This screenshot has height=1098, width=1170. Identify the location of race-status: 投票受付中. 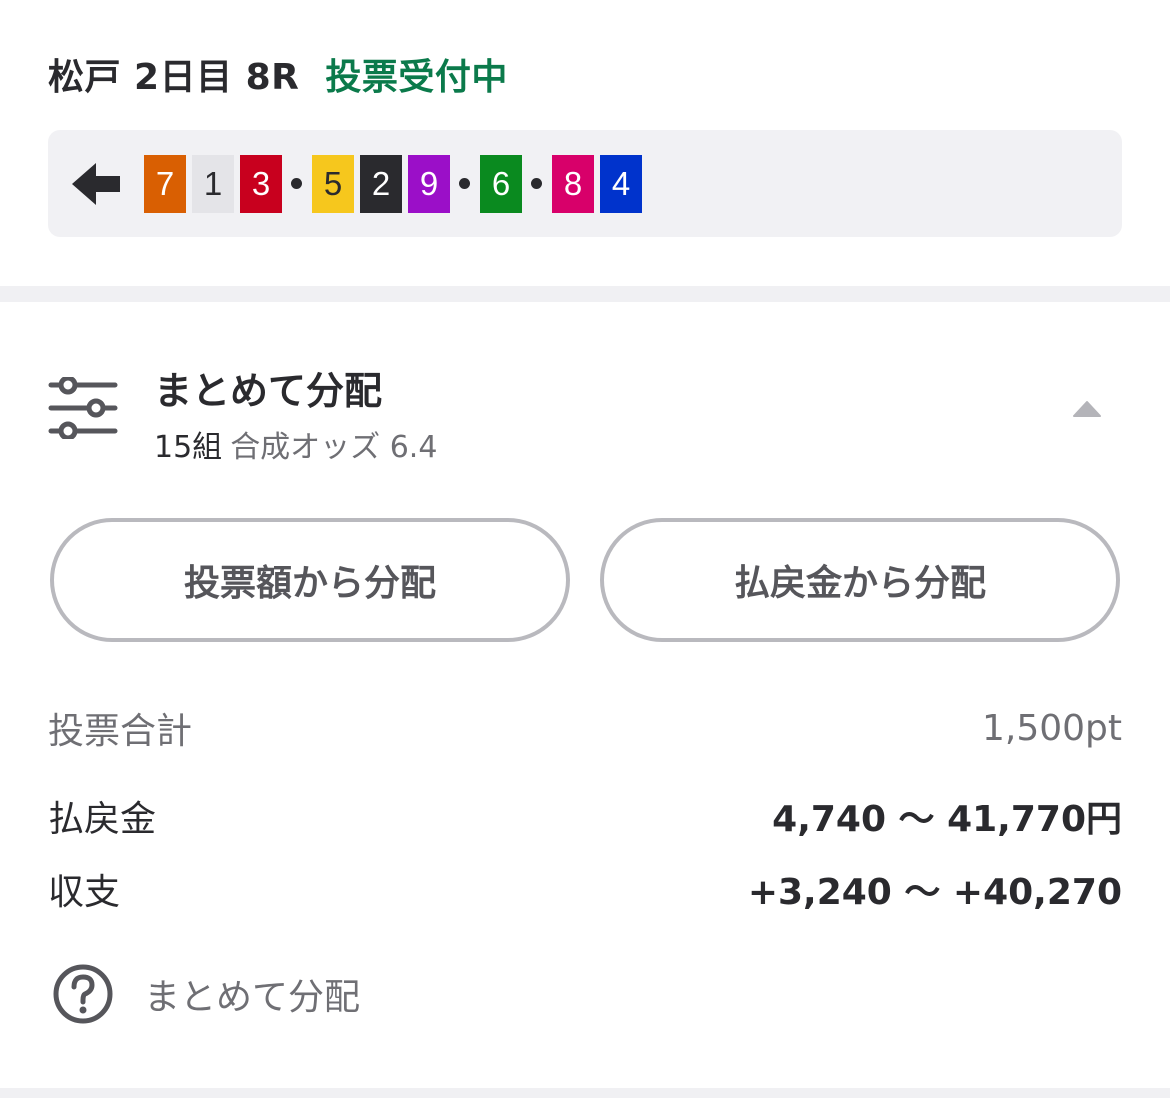
(416, 77).